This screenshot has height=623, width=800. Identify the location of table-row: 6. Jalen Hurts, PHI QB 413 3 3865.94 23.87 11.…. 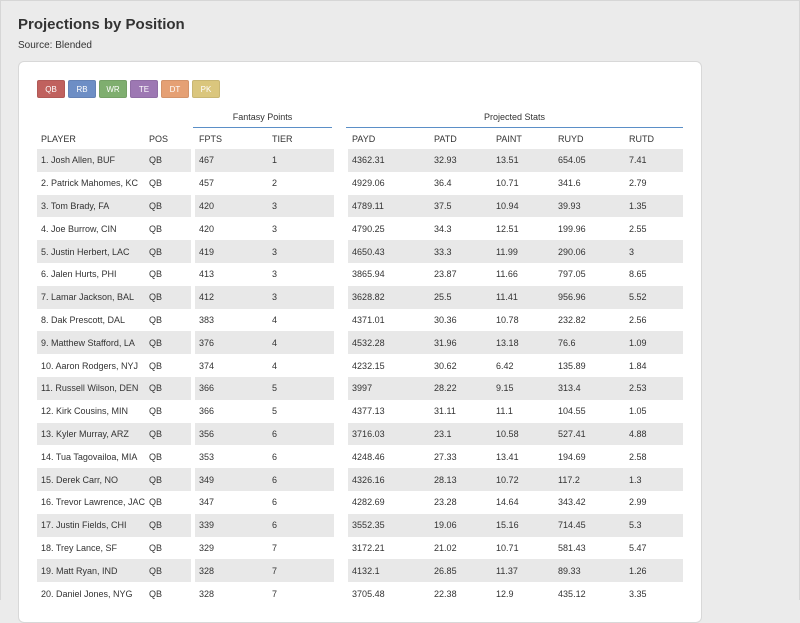
(360, 274).